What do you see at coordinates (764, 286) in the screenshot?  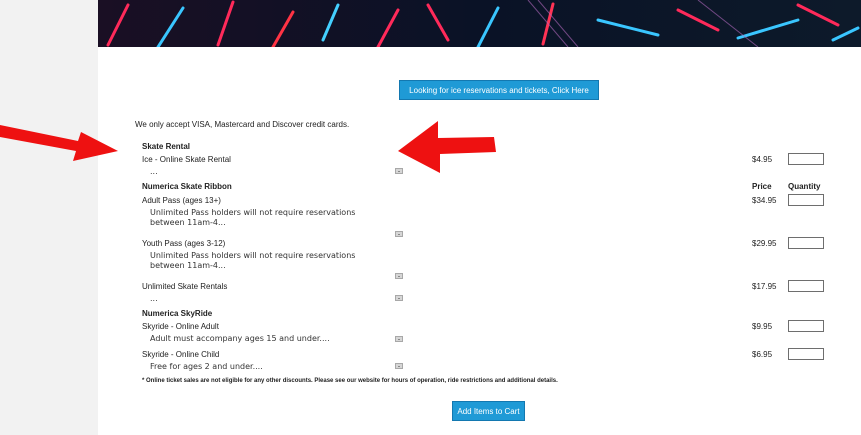 I see `item-price: $17.95` at bounding box center [764, 286].